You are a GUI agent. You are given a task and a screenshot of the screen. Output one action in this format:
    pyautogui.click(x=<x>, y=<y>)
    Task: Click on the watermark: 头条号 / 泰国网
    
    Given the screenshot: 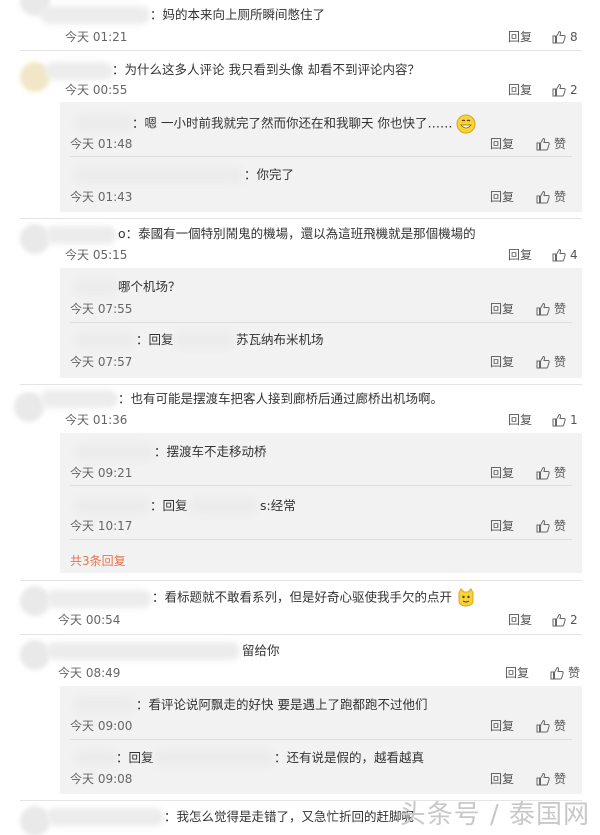 What is the action you would take?
    pyautogui.click(x=494, y=815)
    